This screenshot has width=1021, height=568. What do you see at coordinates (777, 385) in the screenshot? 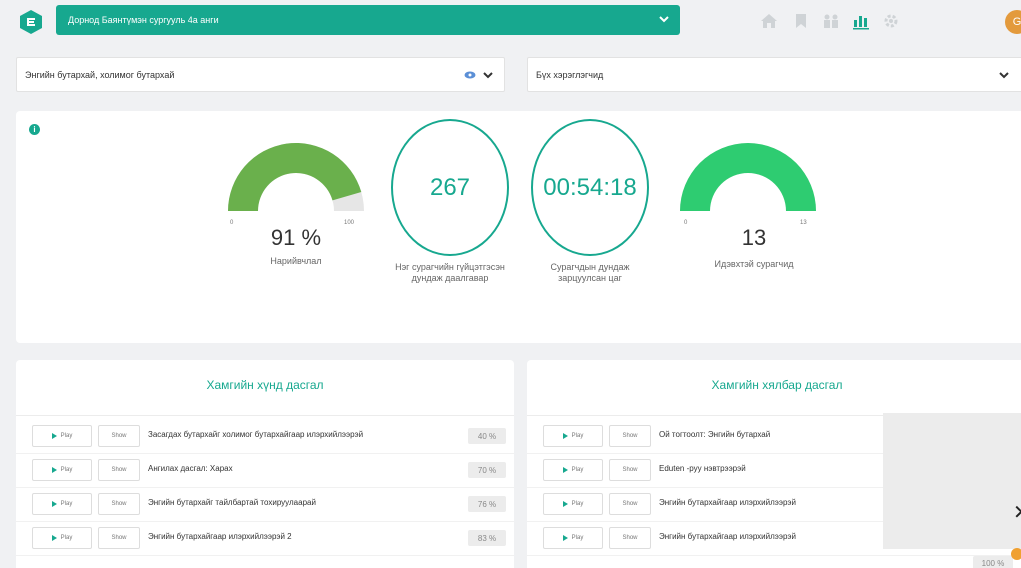
I see `easiest-exercises-title: Хамгийн хялбар дасгал` at bounding box center [777, 385].